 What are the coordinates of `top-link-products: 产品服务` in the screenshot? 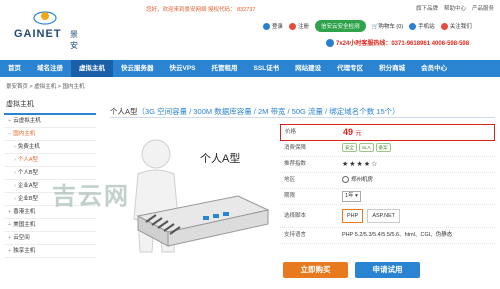 It's located at (483, 8).